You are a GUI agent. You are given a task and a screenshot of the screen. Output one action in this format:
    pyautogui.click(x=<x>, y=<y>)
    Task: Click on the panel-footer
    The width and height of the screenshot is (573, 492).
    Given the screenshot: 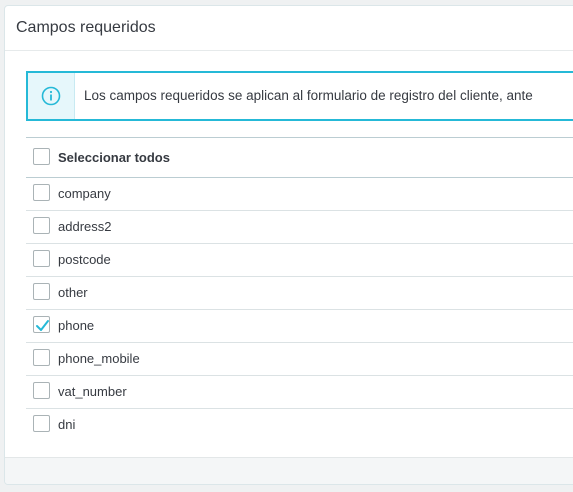 What is the action you would take?
    pyautogui.click(x=289, y=470)
    